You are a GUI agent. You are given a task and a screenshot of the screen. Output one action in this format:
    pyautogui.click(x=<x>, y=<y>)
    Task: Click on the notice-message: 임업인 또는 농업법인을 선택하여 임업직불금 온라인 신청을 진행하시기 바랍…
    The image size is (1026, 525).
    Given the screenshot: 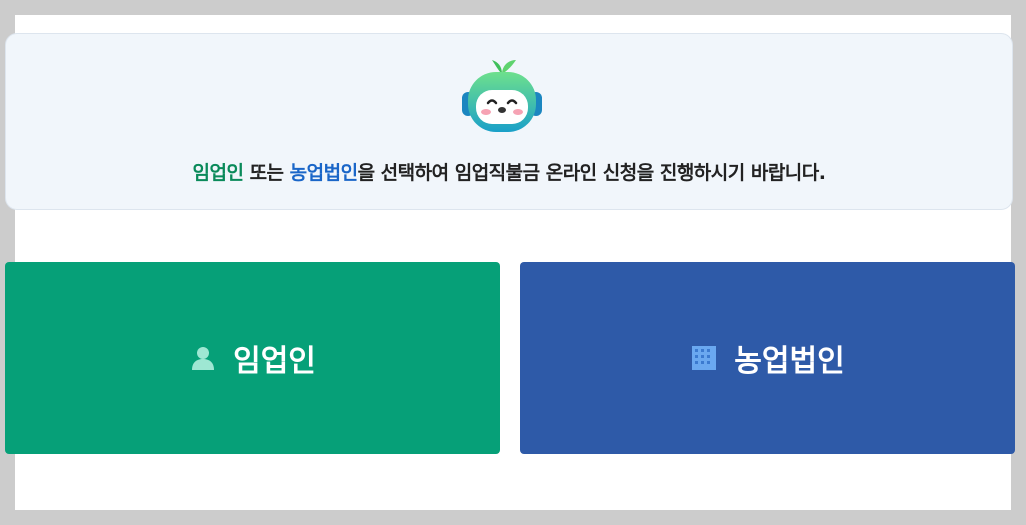 What is the action you would take?
    pyautogui.click(x=509, y=171)
    